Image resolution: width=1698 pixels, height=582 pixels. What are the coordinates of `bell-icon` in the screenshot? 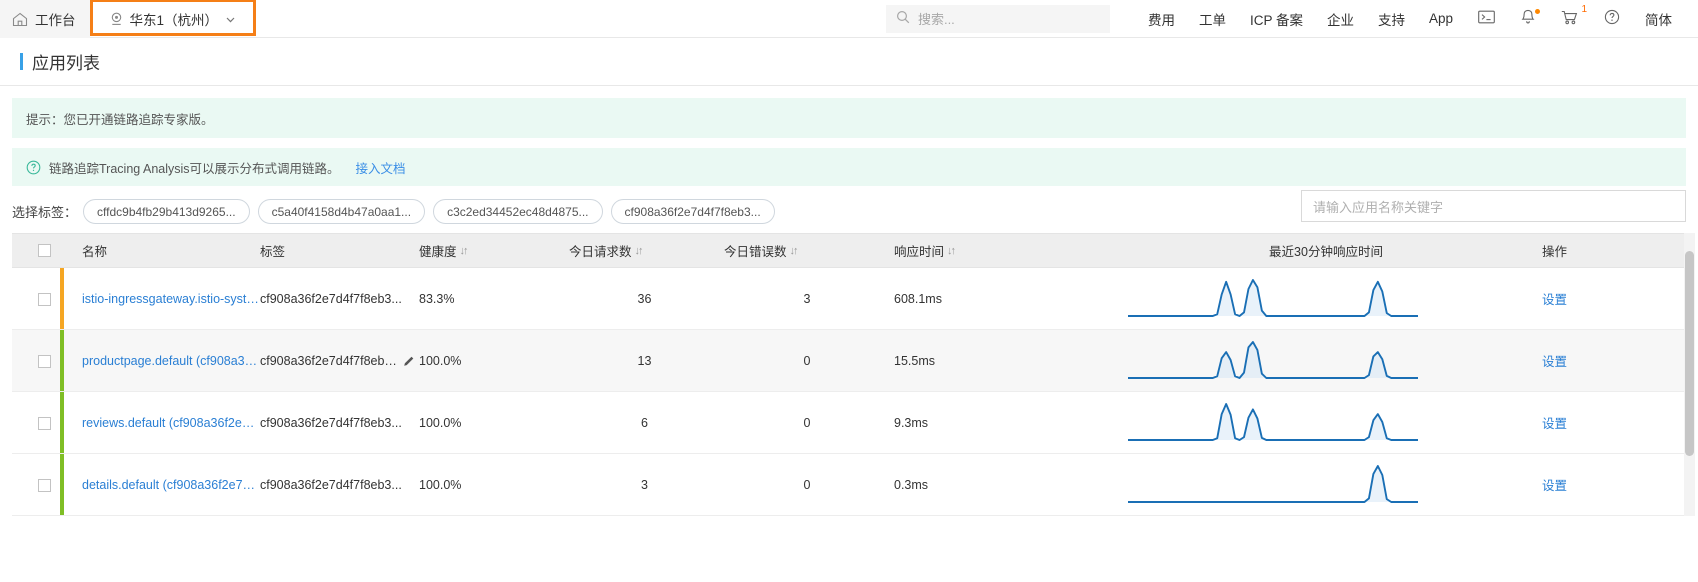 It's located at (1528, 18).